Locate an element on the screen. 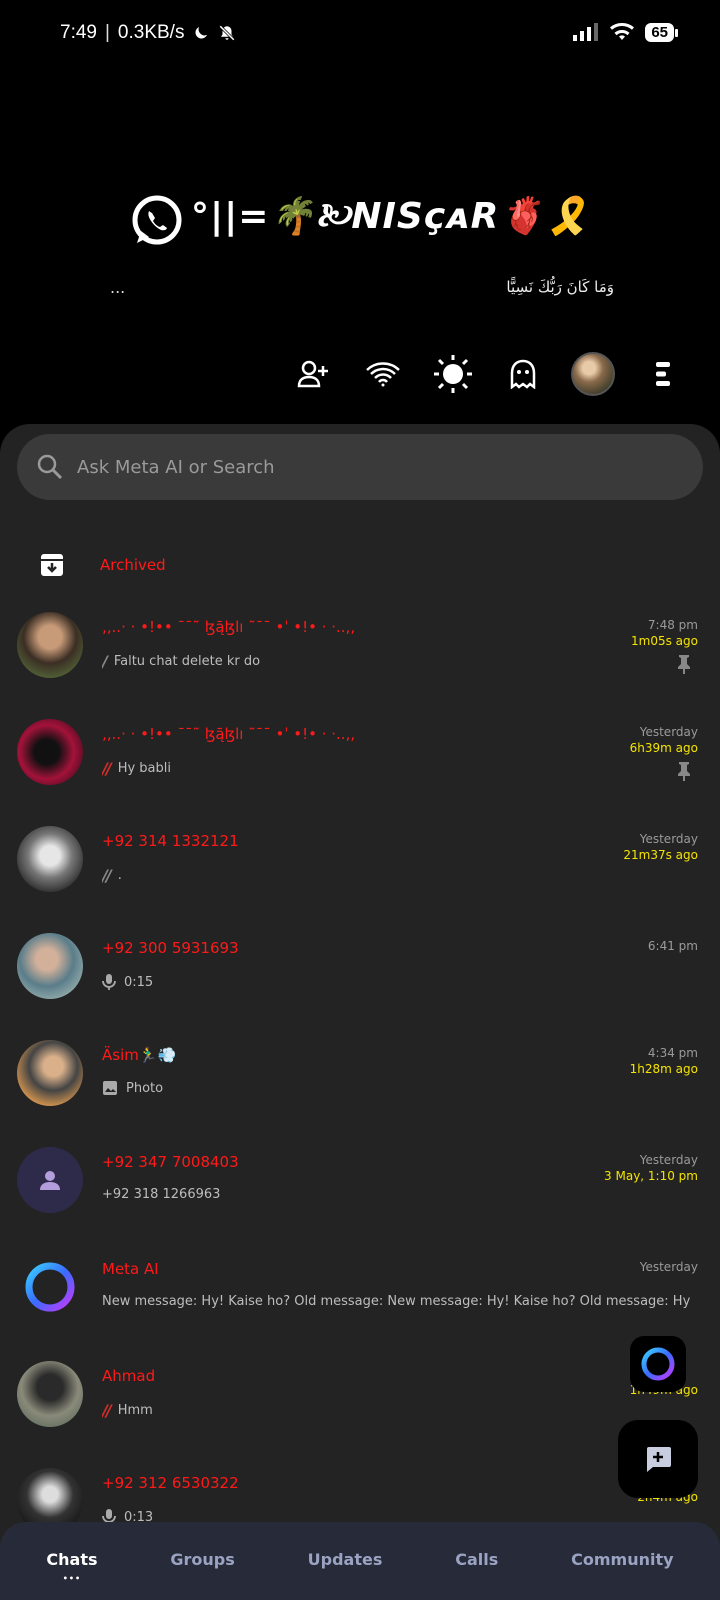  chat-row: Äsim🏃‍♂️💨 Photo 4:34 pm 1h28m ago is located at coordinates (360, 1085).